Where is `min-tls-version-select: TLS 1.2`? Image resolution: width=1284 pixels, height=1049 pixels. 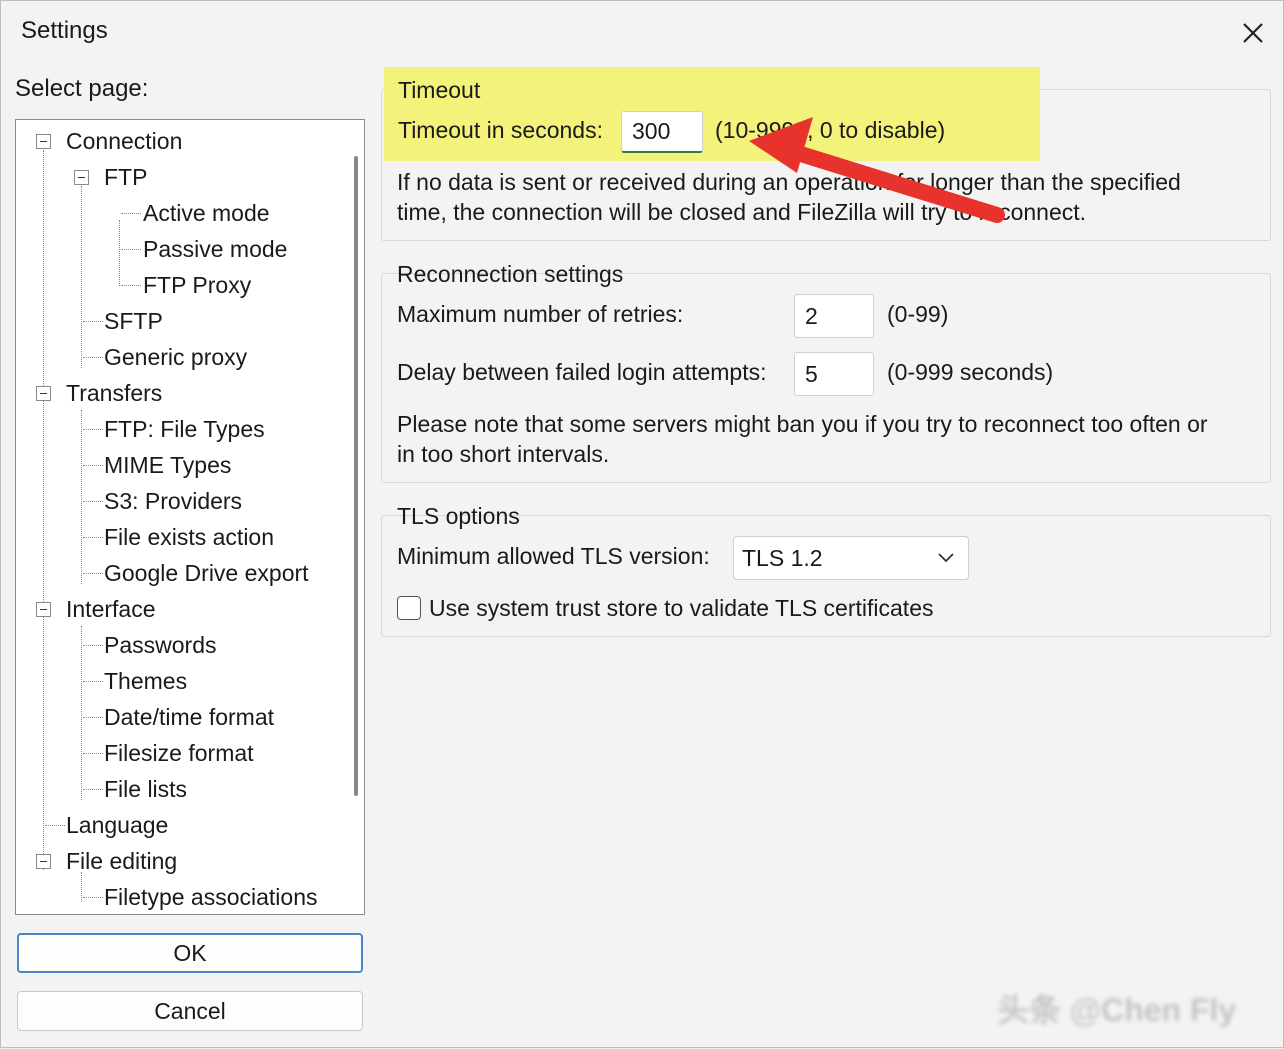 min-tls-version-select: TLS 1.2 is located at coordinates (851, 558).